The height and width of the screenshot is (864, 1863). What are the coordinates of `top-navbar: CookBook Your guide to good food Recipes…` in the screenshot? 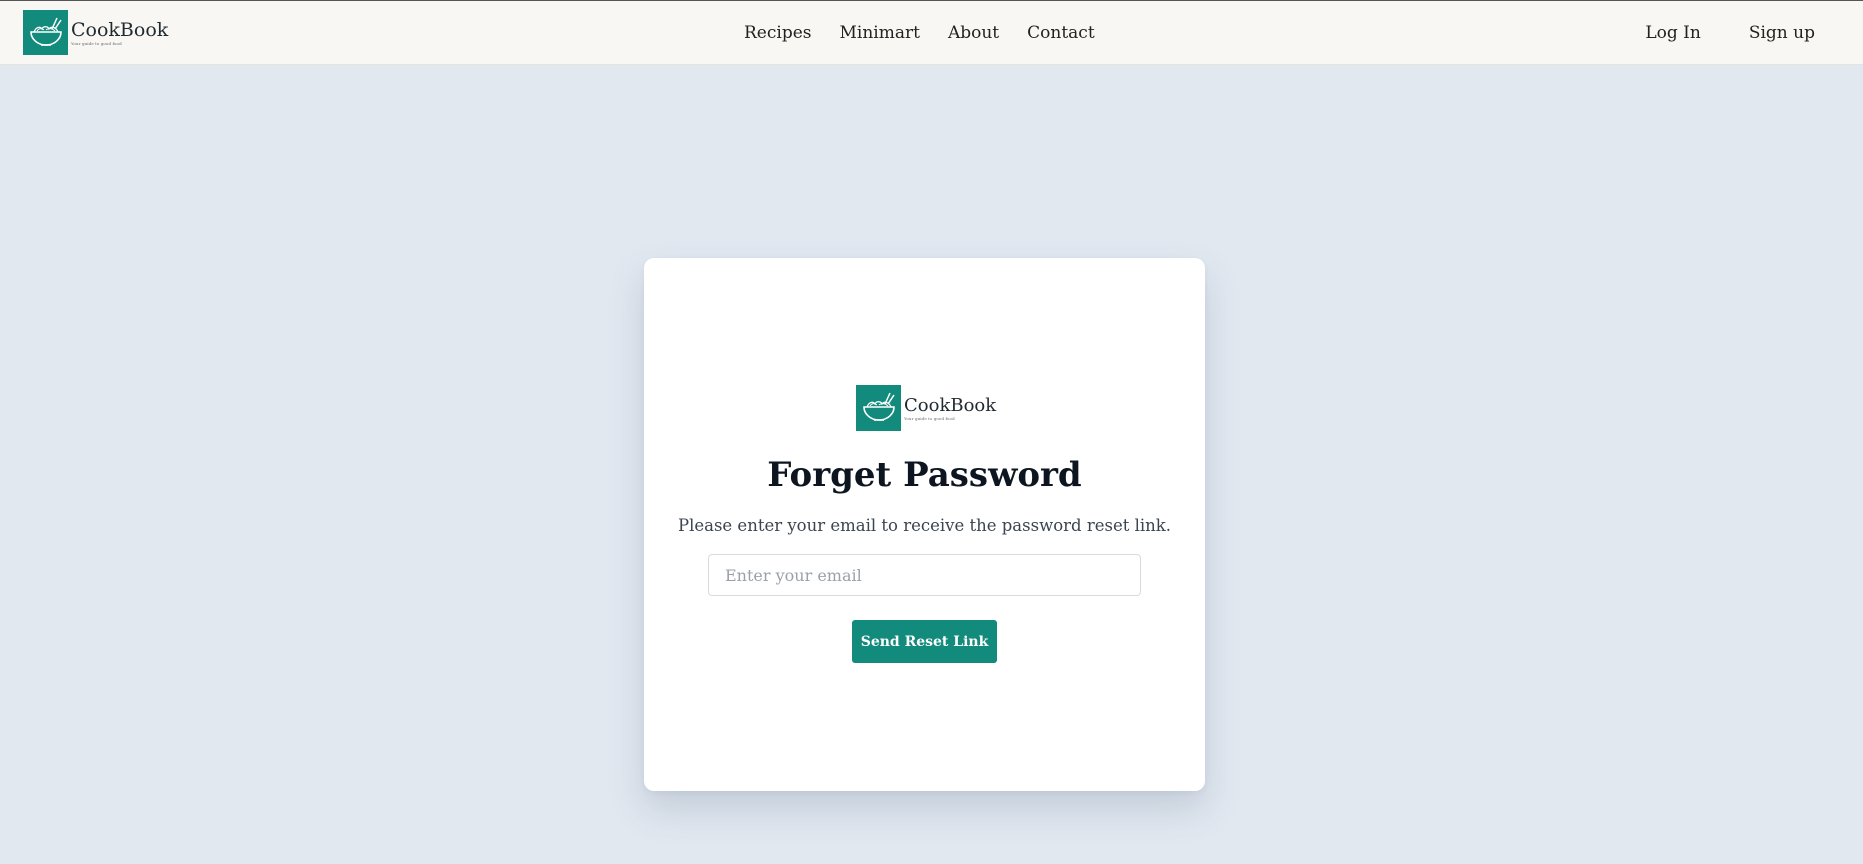 It's located at (931, 32).